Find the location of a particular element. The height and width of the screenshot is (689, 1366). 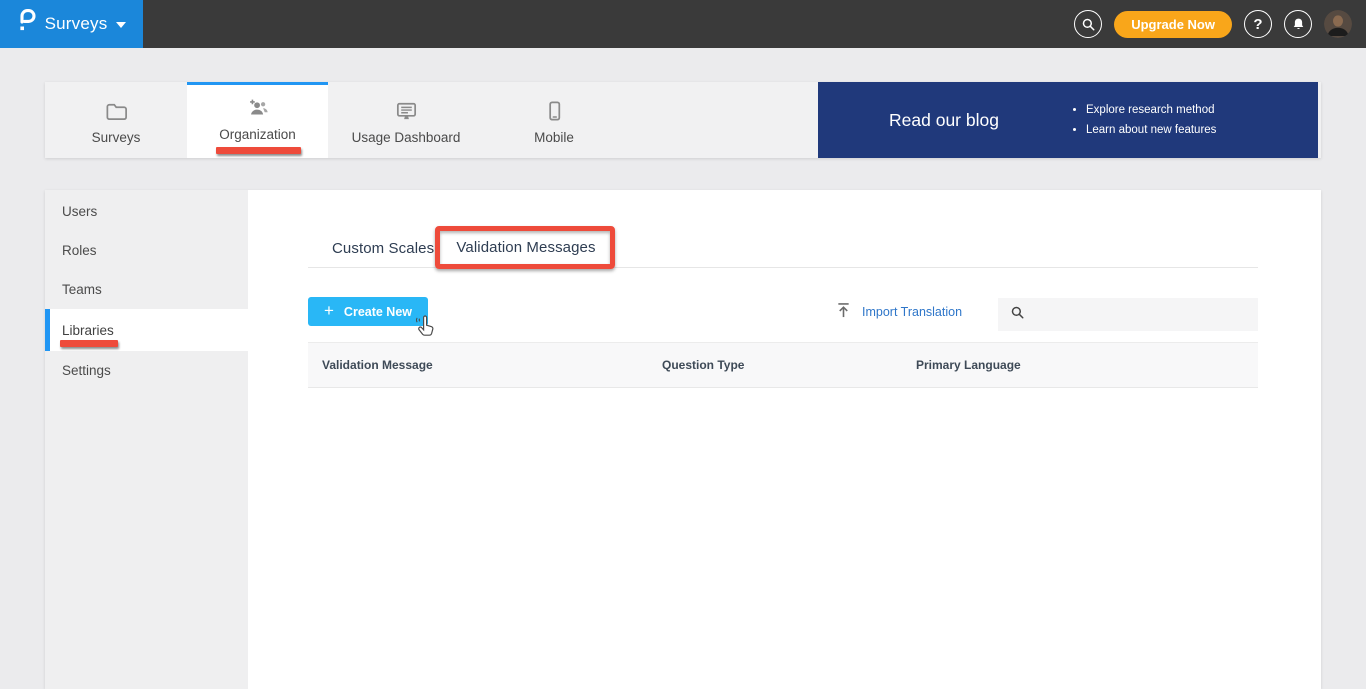

tabs-divider is located at coordinates (783, 267).